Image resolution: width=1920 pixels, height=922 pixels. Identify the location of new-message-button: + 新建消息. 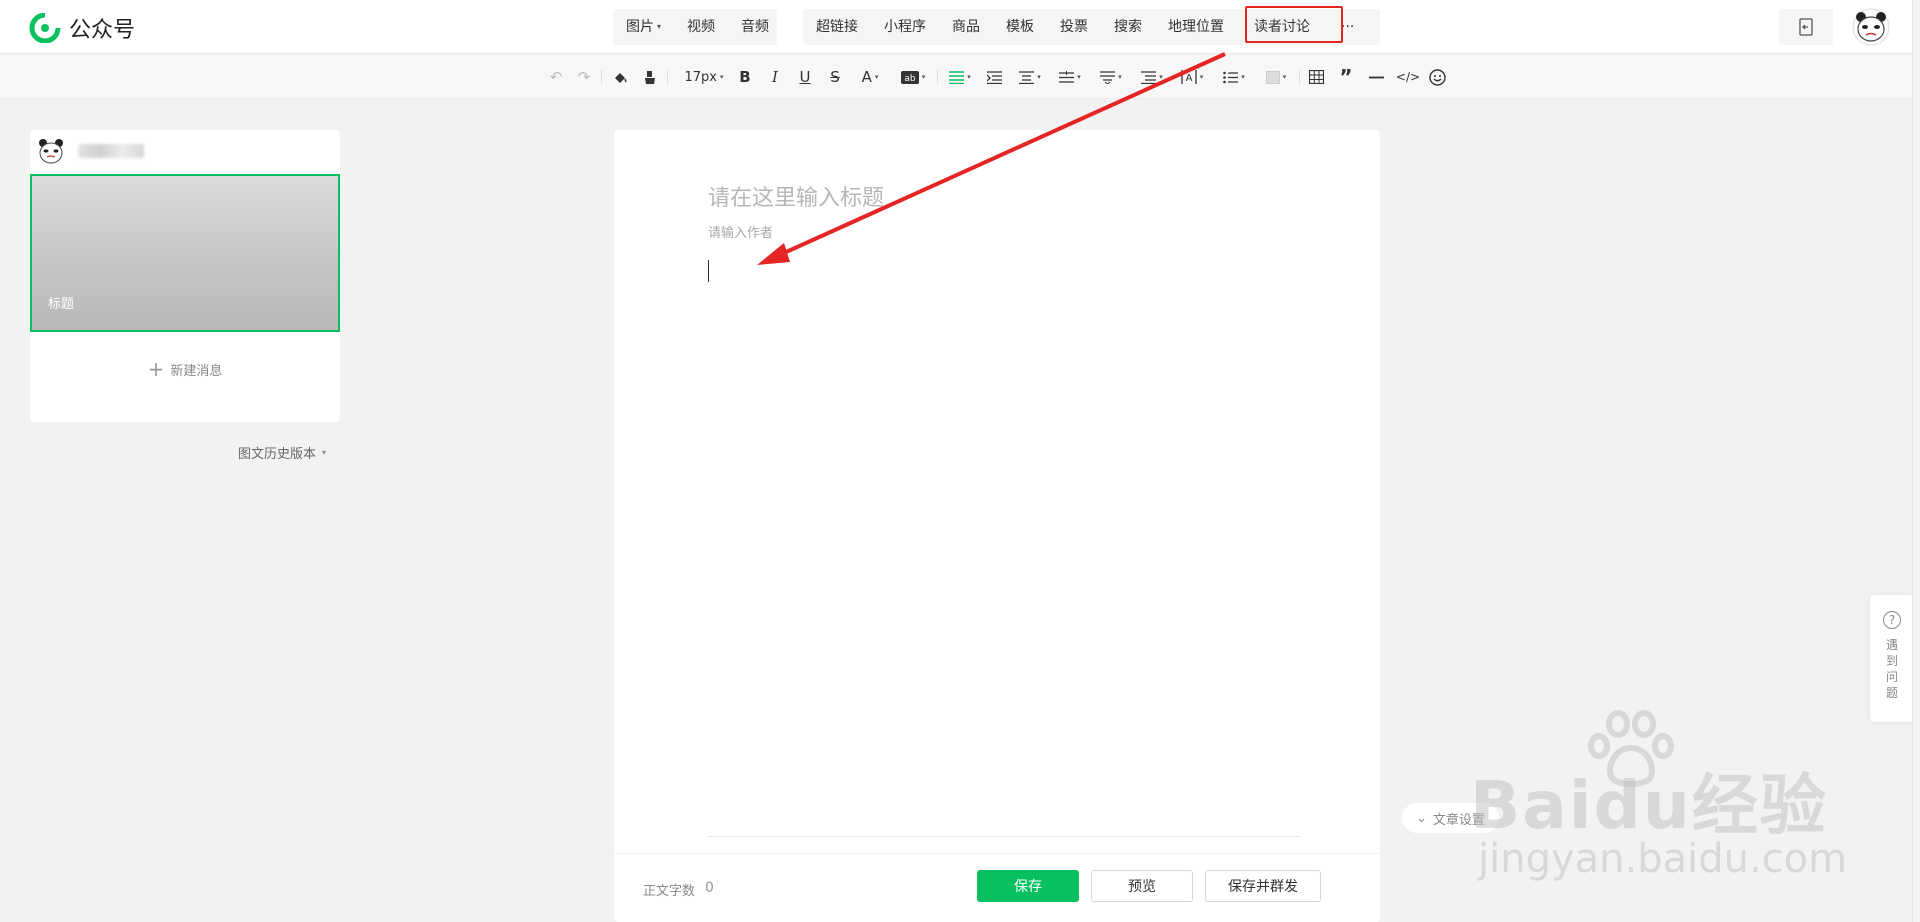
(185, 369).